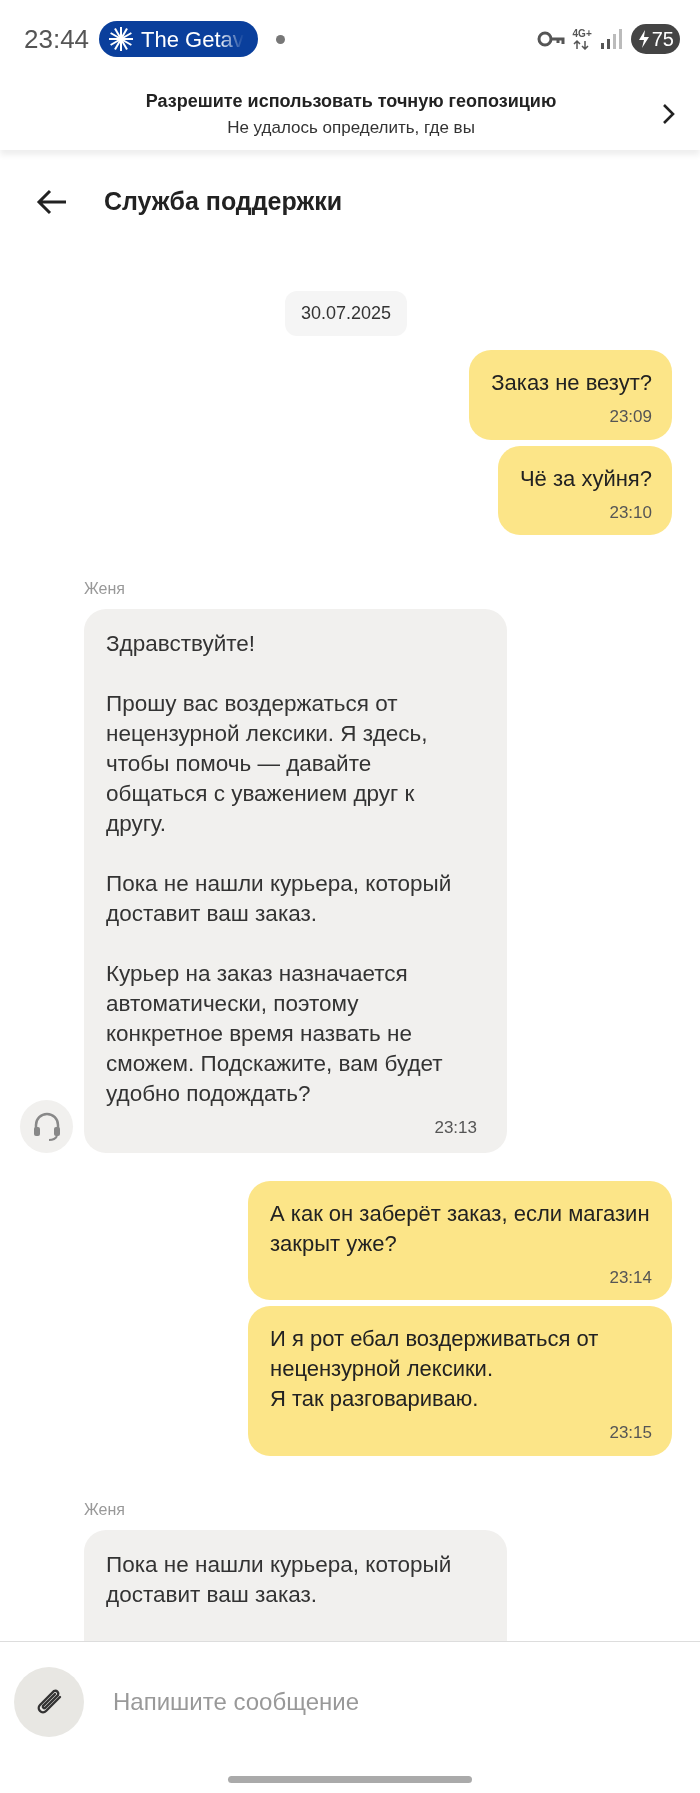 This screenshot has width=700, height=1793. Describe the element at coordinates (57, 39) in the screenshot. I see `clock: 23:44` at that location.